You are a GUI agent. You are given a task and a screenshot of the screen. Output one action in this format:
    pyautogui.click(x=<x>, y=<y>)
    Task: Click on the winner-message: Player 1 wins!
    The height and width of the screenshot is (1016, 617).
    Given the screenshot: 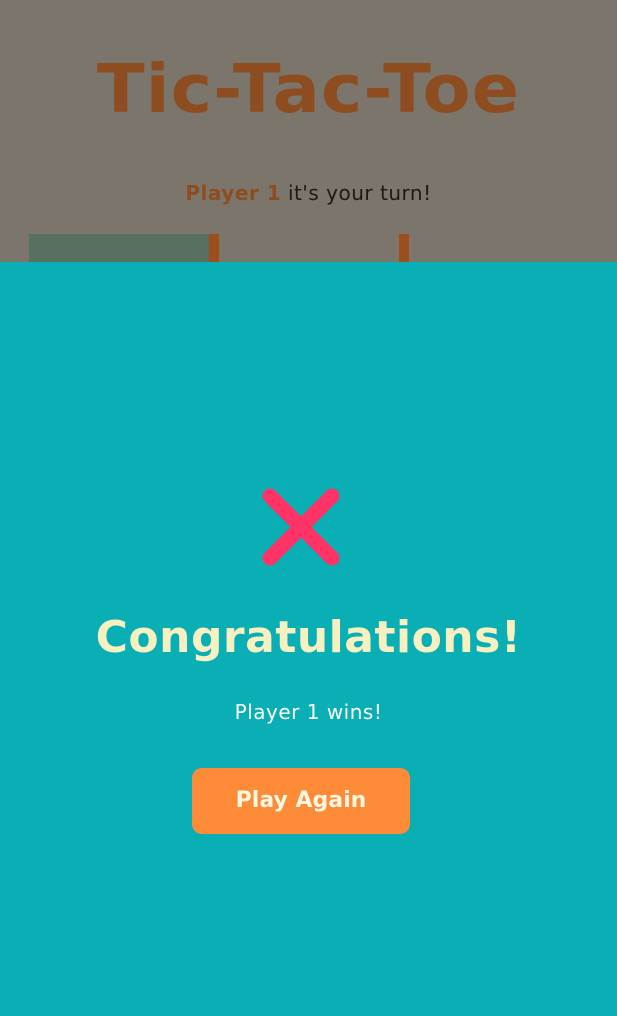 What is the action you would take?
    pyautogui.click(x=308, y=712)
    